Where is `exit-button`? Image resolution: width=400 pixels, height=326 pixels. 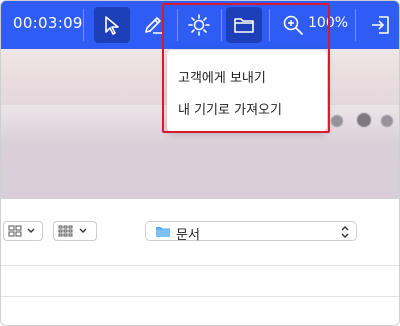 exit-button is located at coordinates (381, 25).